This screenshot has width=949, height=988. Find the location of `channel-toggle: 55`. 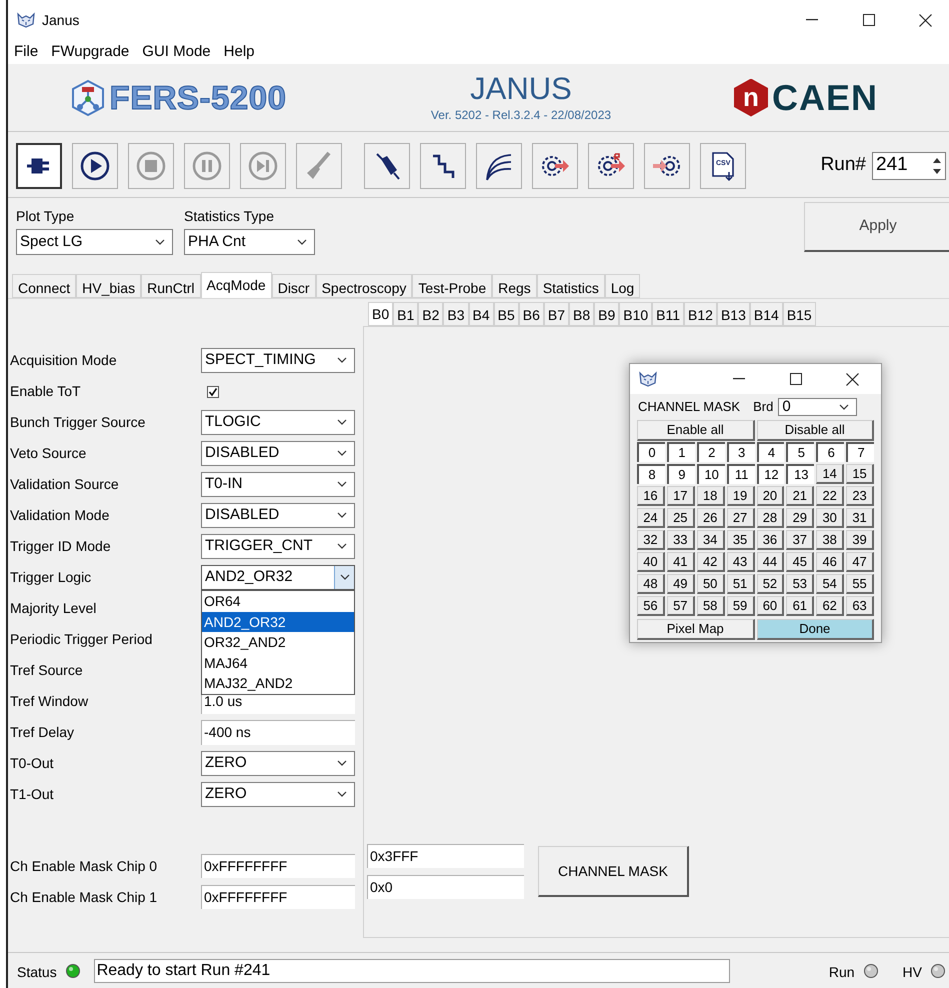

channel-toggle: 55 is located at coordinates (860, 584).